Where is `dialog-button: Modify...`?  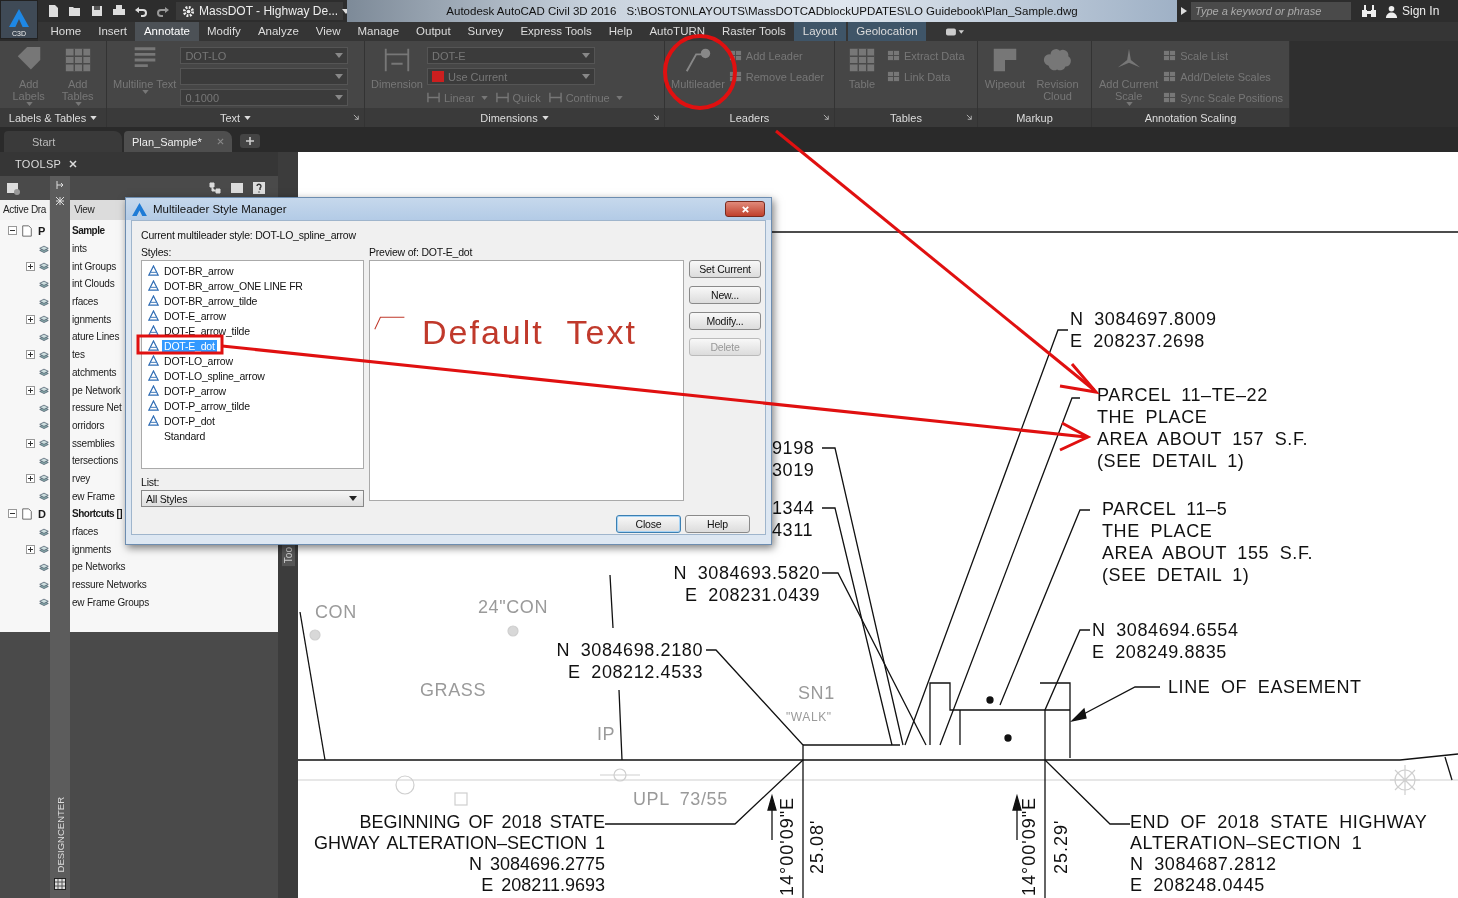 dialog-button: Modify... is located at coordinates (725, 321).